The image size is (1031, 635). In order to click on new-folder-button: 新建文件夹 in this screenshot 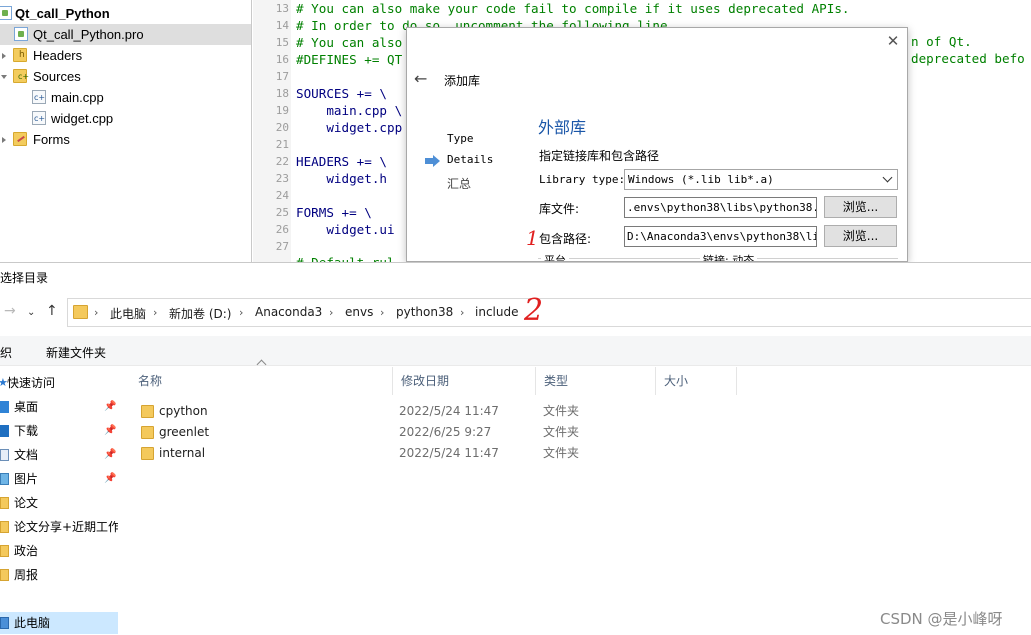, I will do `click(76, 352)`.